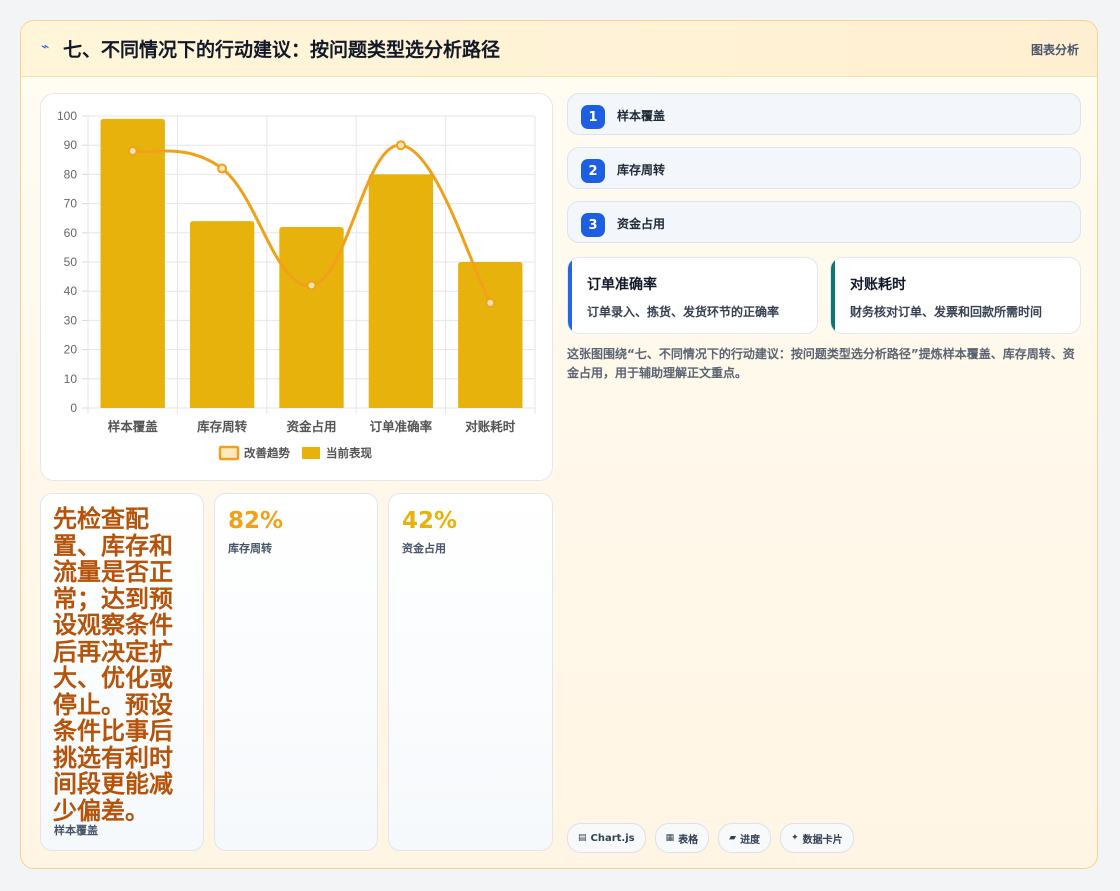  What do you see at coordinates (222, 426) in the screenshot?
I see `x-tick-label: 库存周转` at bounding box center [222, 426].